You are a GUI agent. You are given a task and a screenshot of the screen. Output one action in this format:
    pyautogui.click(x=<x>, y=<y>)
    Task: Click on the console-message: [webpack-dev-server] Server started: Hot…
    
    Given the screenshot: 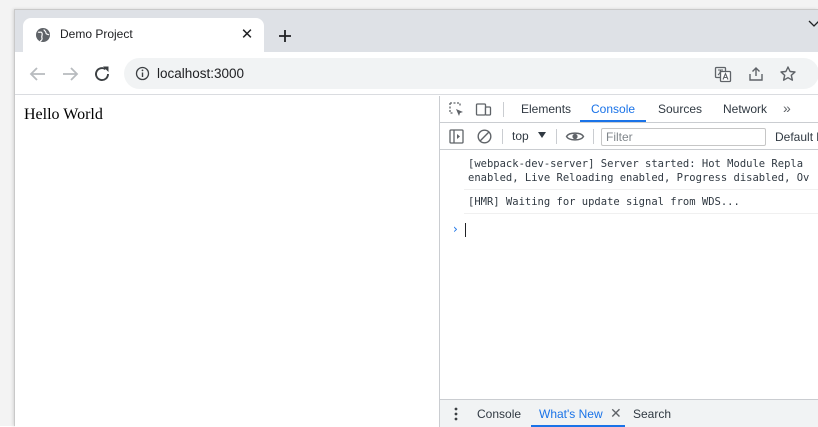 What is the action you would take?
    pyautogui.click(x=639, y=171)
    